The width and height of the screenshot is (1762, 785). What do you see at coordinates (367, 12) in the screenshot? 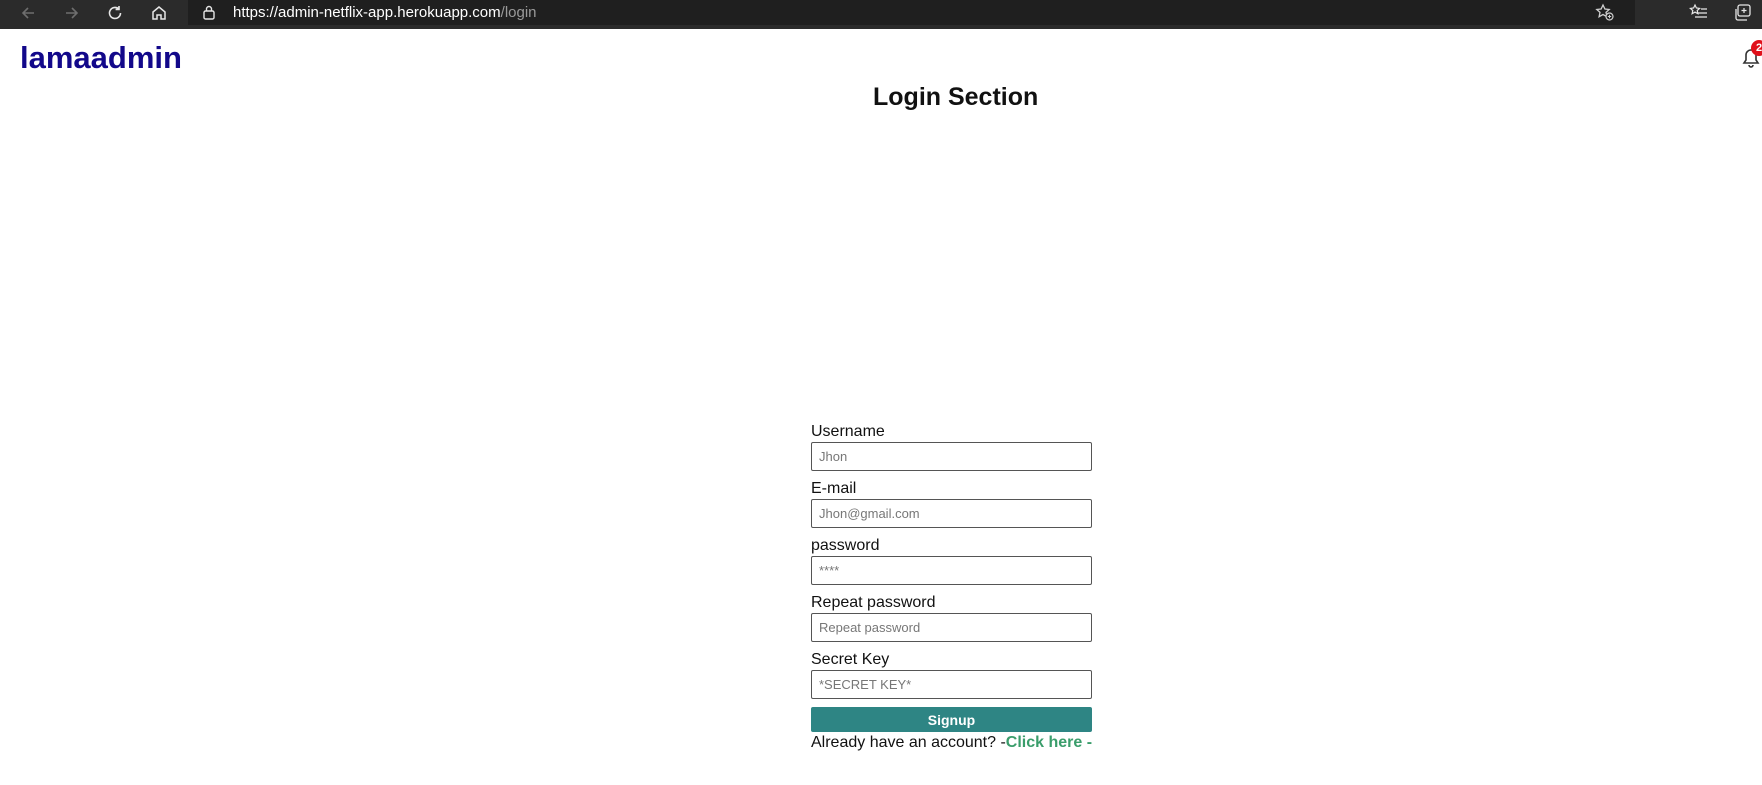
I see `url-host: https://admin-netflix-app.herokuapp.com` at bounding box center [367, 12].